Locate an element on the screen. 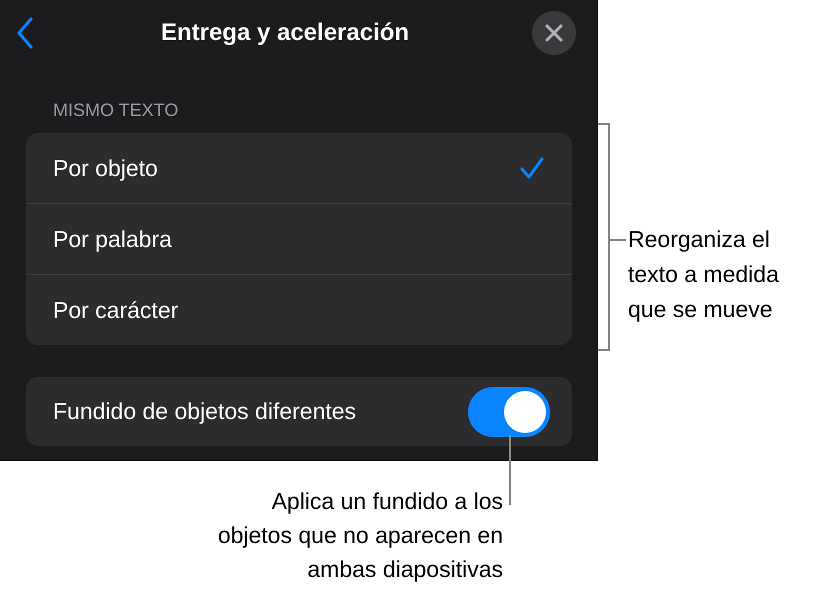 This screenshot has height=596, width=830. callout-text: Reorganiza el texto a medida que se mueve is located at coordinates (703, 274).